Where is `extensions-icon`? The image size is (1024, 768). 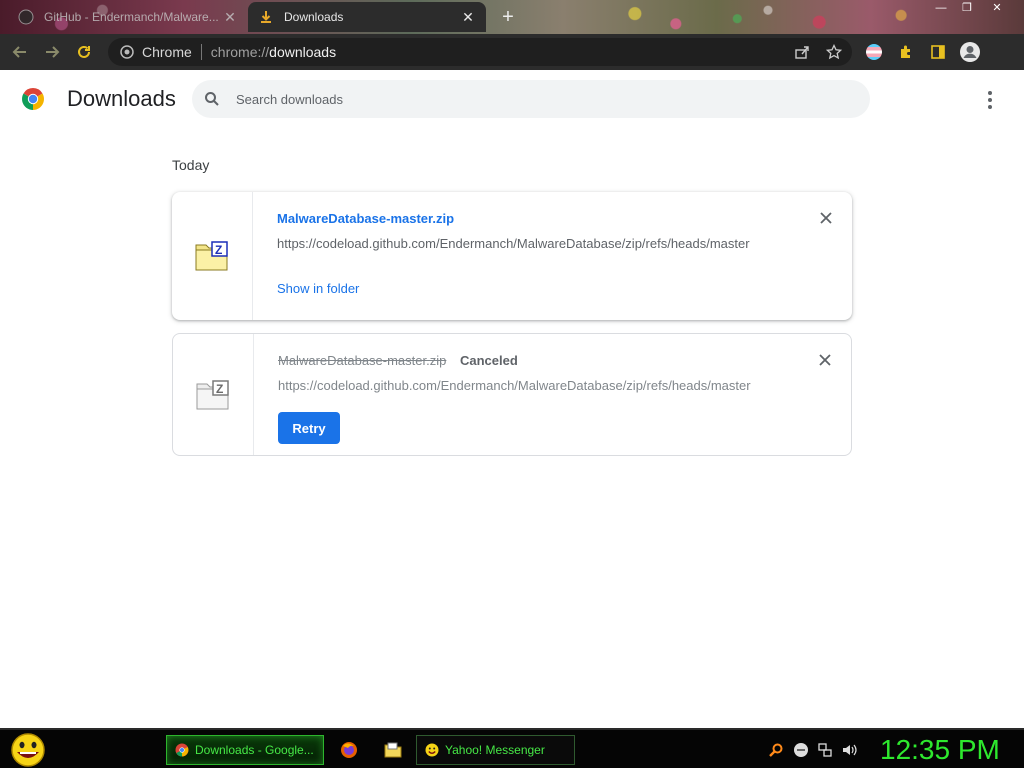
extensions-icon is located at coordinates (905, 51).